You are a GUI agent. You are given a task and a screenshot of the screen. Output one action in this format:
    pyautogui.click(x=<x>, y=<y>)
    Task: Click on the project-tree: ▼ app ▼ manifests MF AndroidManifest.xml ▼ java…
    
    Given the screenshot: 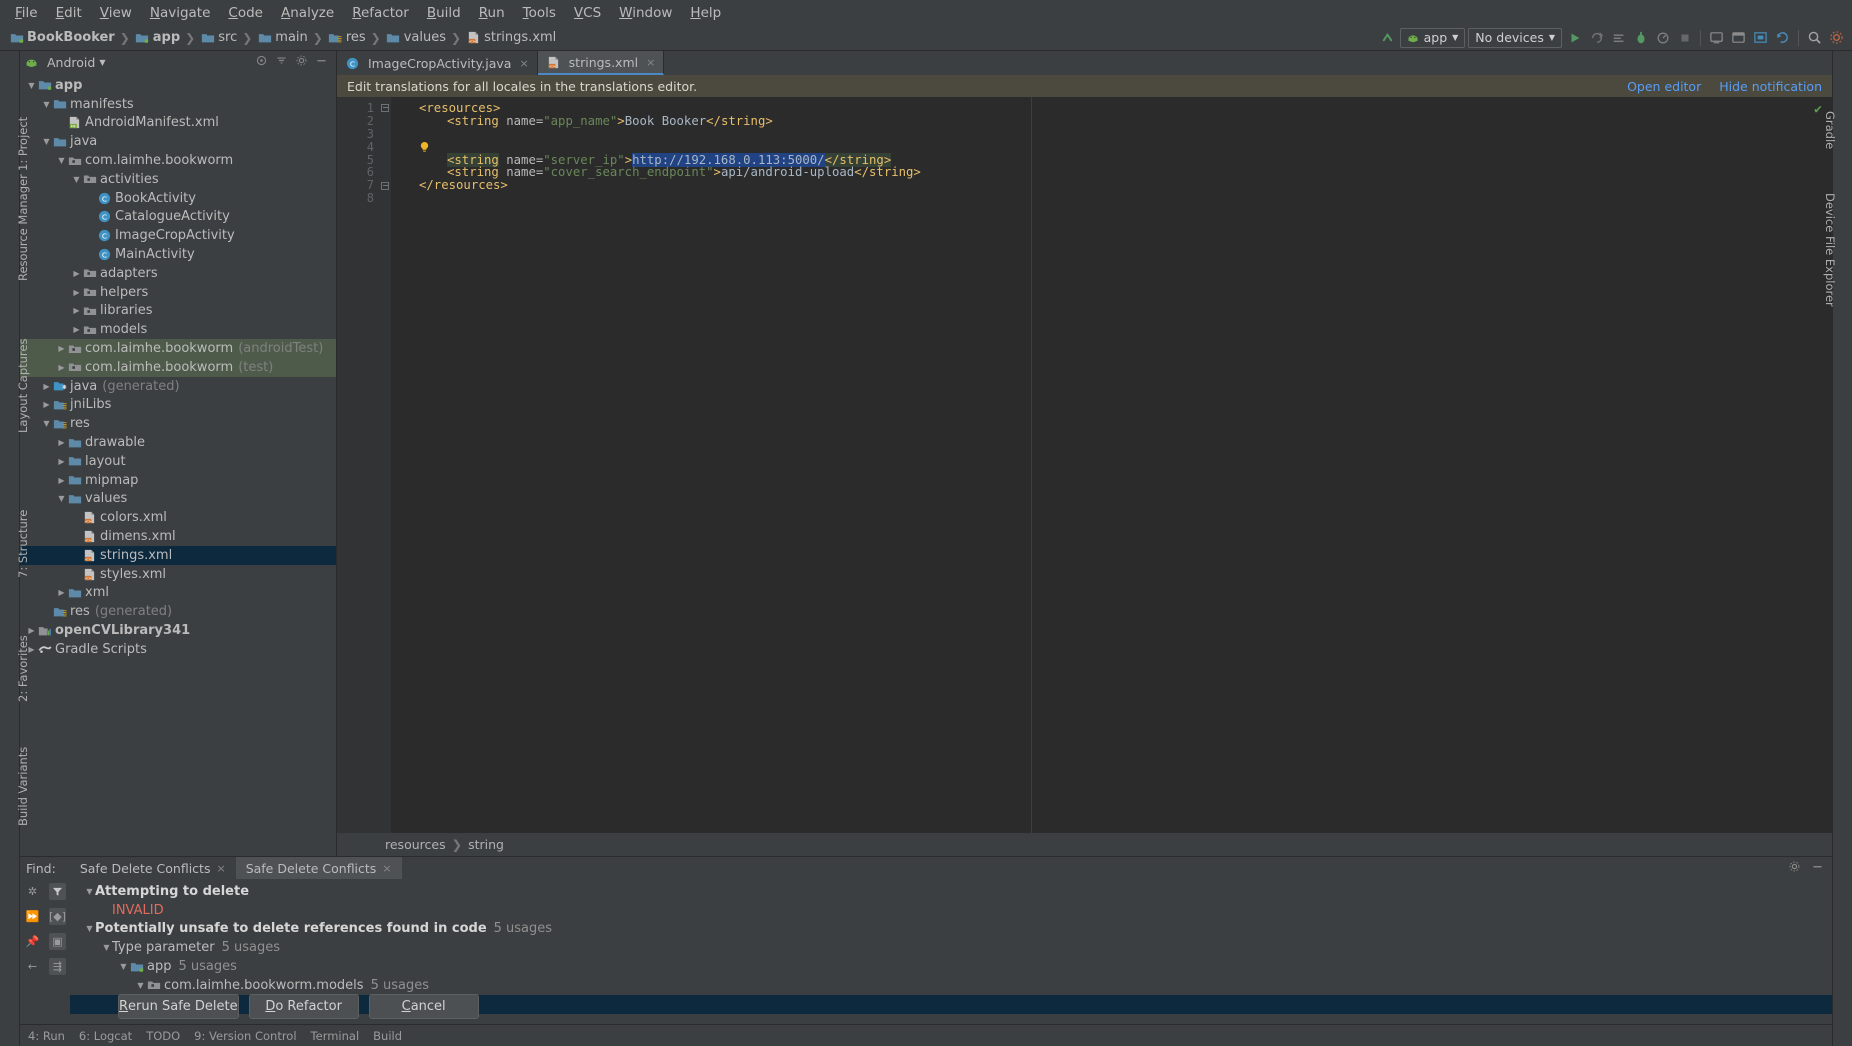 What is the action you would take?
    pyautogui.click(x=178, y=465)
    